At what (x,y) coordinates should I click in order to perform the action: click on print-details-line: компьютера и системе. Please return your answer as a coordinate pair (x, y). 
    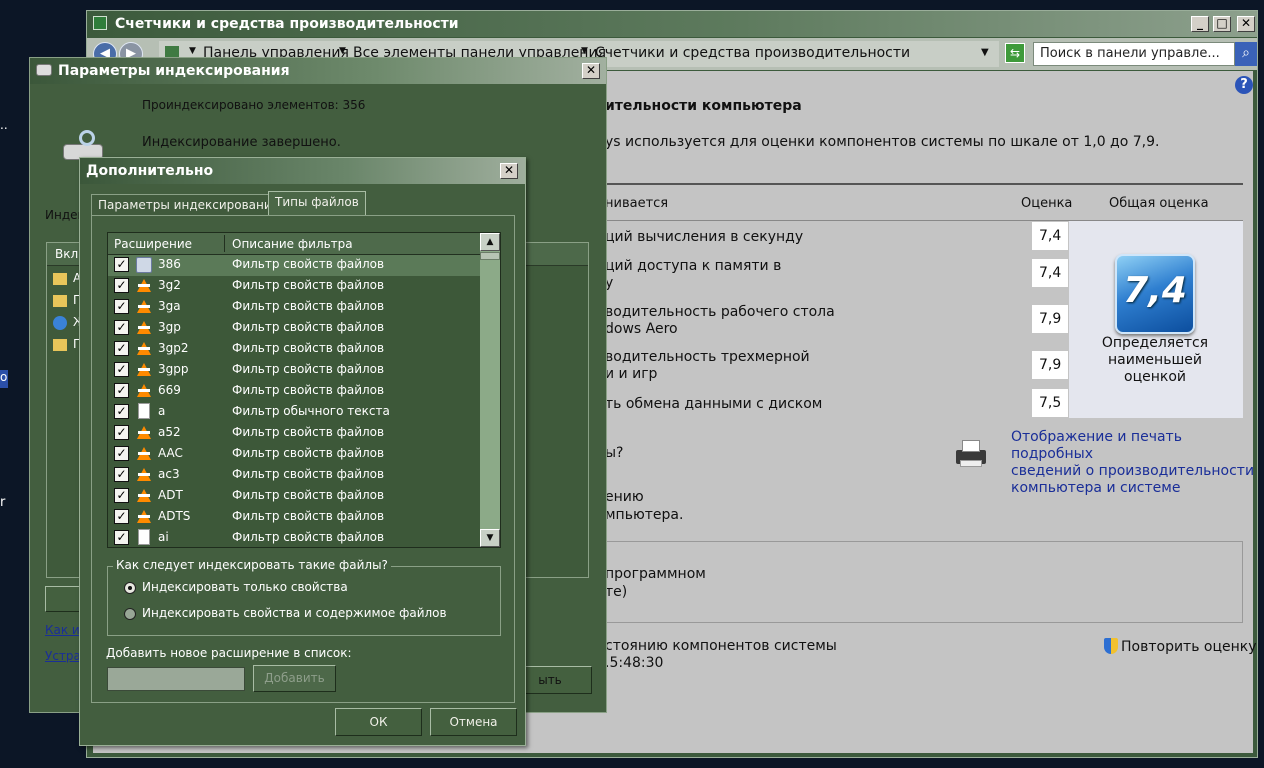
    Looking at the image, I should click on (1137, 488).